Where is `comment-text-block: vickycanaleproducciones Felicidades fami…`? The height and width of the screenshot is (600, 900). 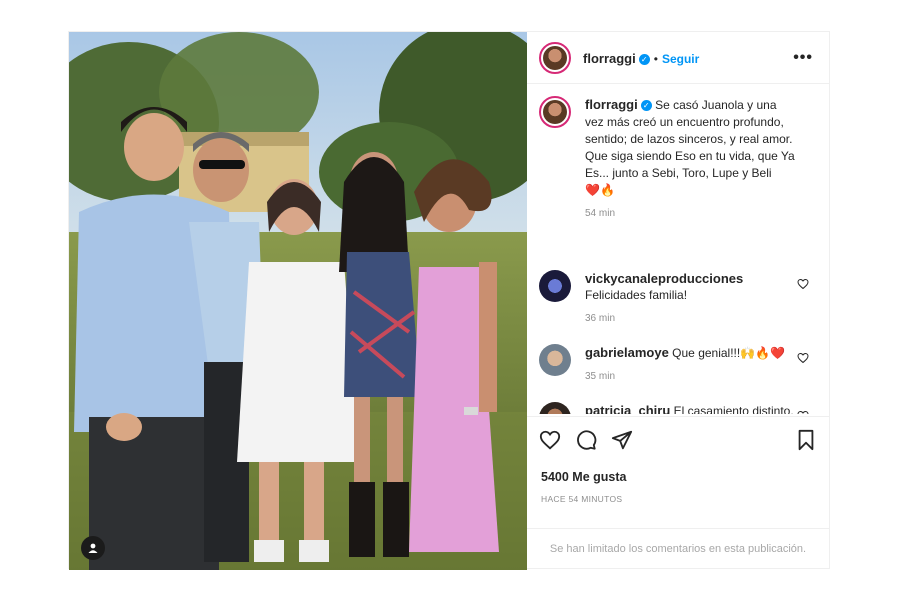
comment-text-block: vickycanaleproducciones Felicidades fami… is located at coordinates (690, 298).